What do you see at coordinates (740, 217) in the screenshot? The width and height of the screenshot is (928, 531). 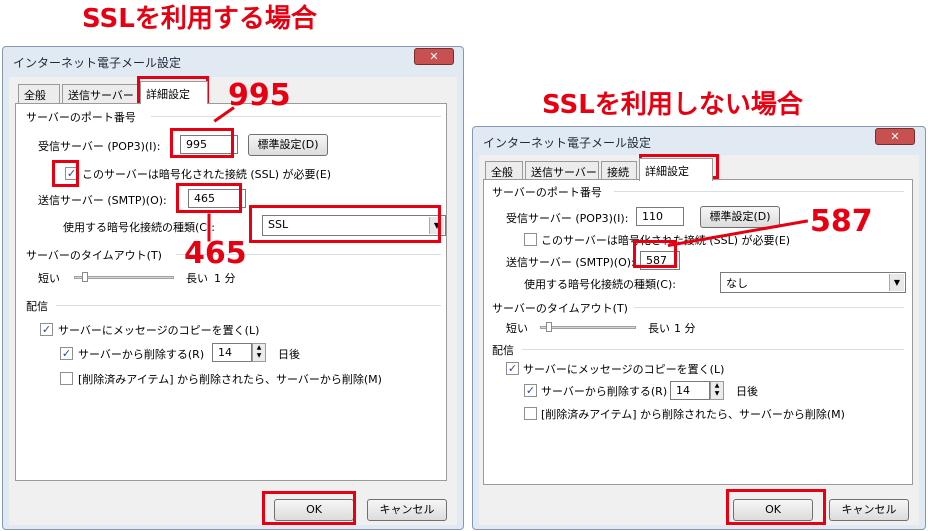 I see `right-default-button: 標準設定(D)` at bounding box center [740, 217].